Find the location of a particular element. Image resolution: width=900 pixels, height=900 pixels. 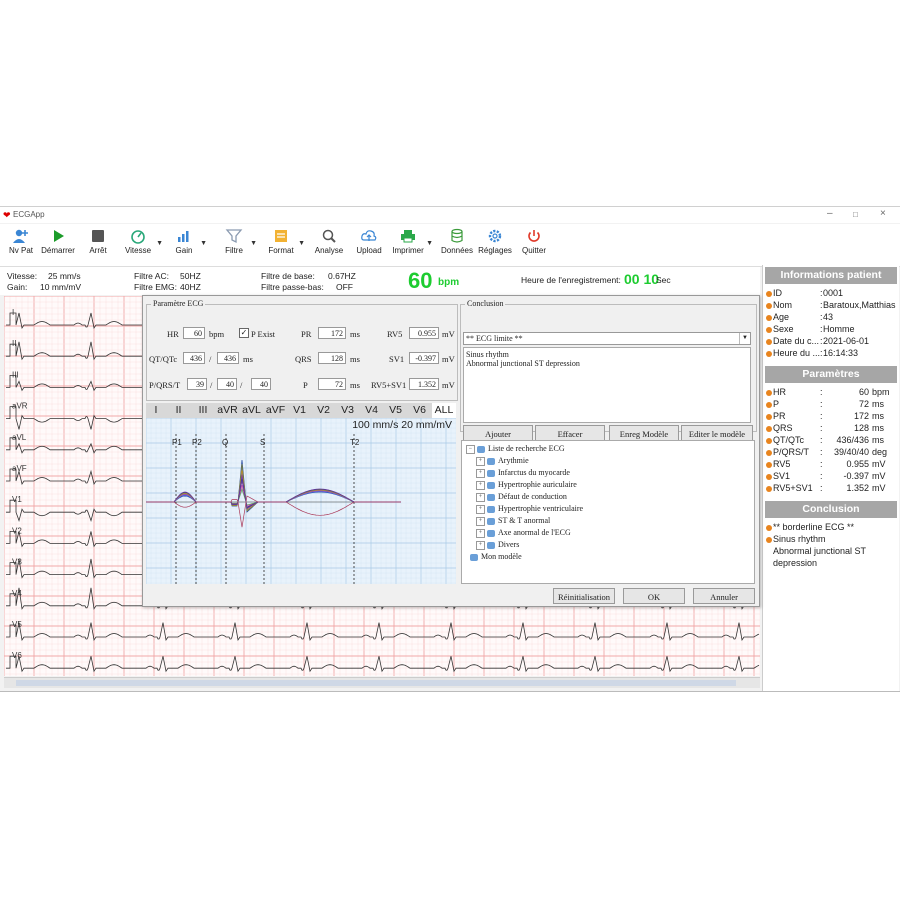

tab-lead-v4: V4 is located at coordinates (371, 410).